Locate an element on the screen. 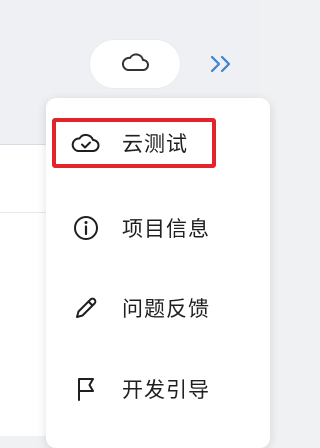 This screenshot has height=448, width=320. cloud-check-icon is located at coordinates (86, 143).